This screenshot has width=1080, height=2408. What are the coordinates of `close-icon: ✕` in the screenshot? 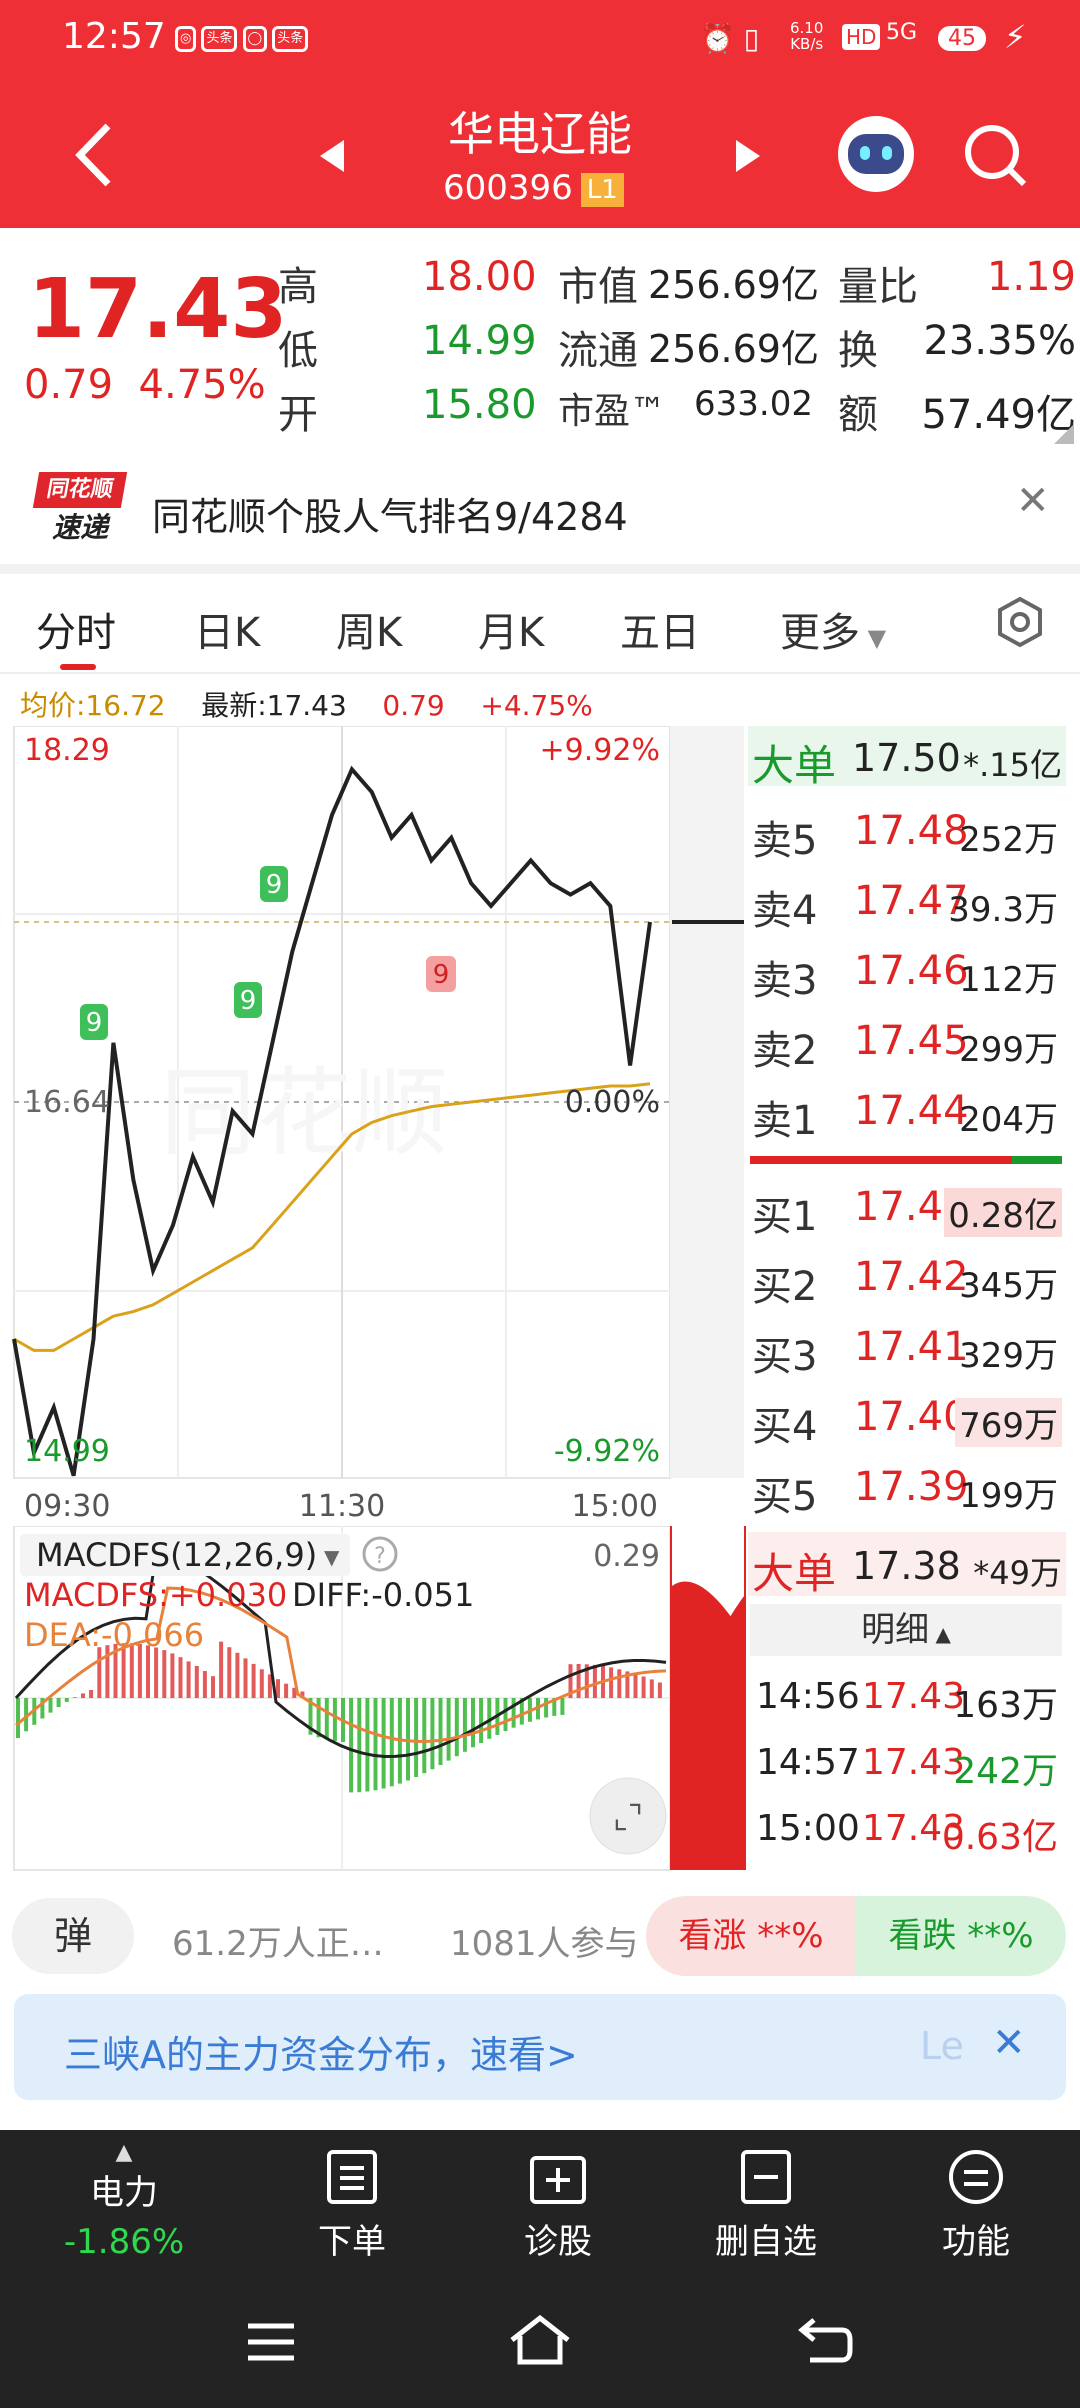 It's located at (1033, 501).